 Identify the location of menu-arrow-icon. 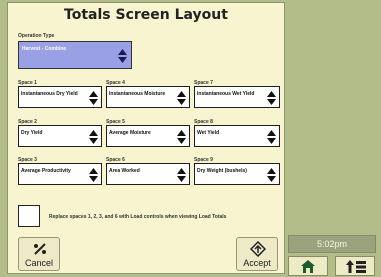
(356, 266).